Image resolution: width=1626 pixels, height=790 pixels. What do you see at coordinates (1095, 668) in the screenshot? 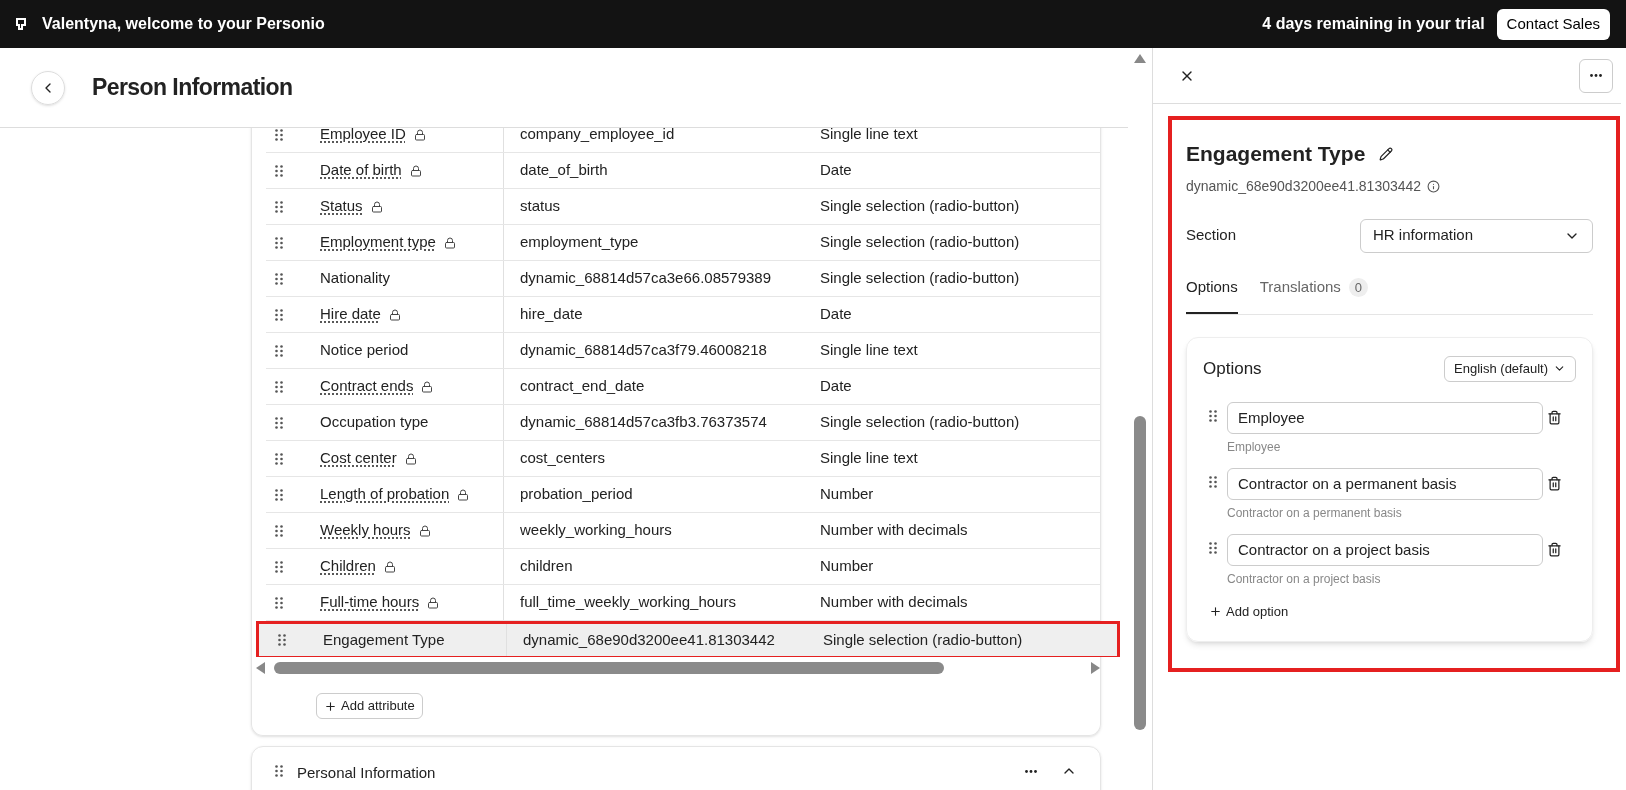
I see `scroll-right-icon` at bounding box center [1095, 668].